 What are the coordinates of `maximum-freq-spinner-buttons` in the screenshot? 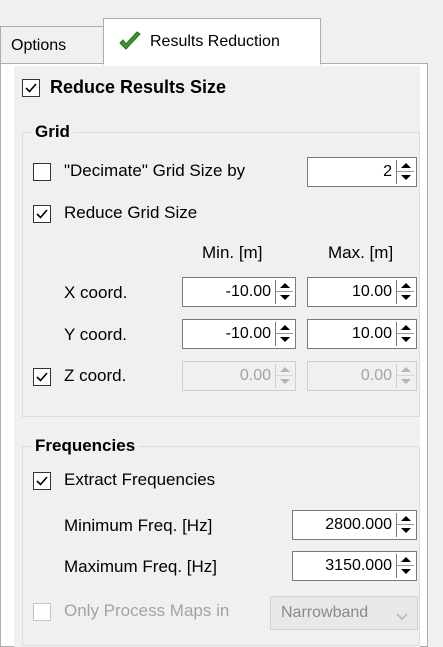 It's located at (405, 566).